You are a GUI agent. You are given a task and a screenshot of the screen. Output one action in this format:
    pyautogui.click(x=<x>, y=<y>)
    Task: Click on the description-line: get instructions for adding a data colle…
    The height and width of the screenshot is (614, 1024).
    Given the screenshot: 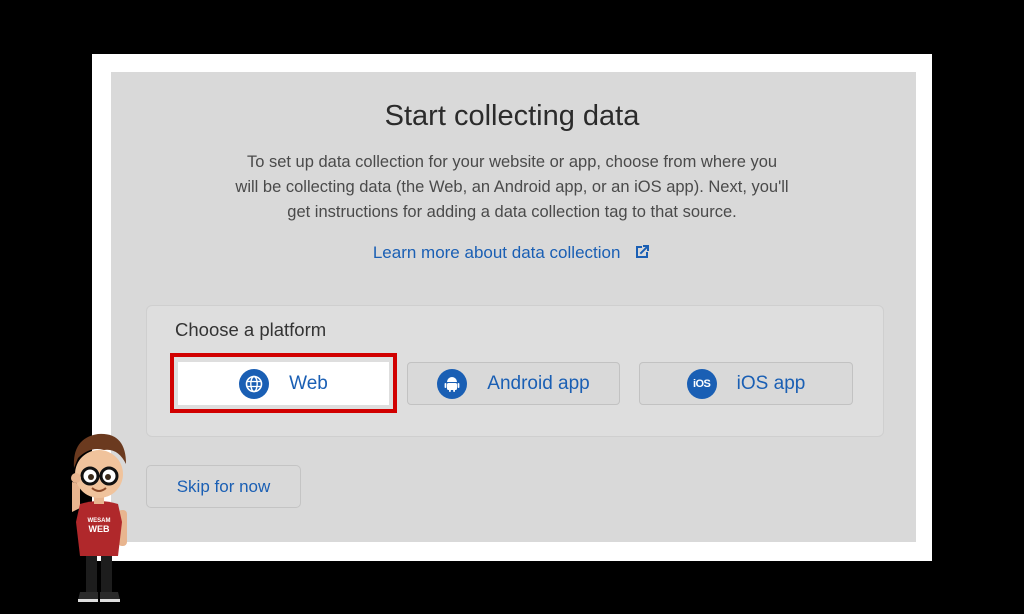 What is the action you would take?
    pyautogui.click(x=512, y=212)
    